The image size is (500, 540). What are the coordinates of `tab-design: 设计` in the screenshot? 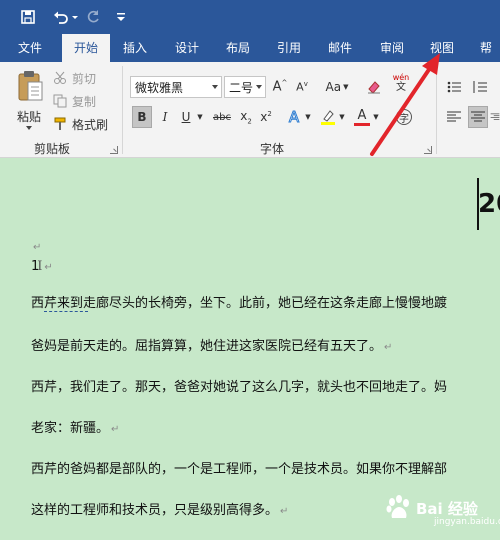 It's located at (187, 48).